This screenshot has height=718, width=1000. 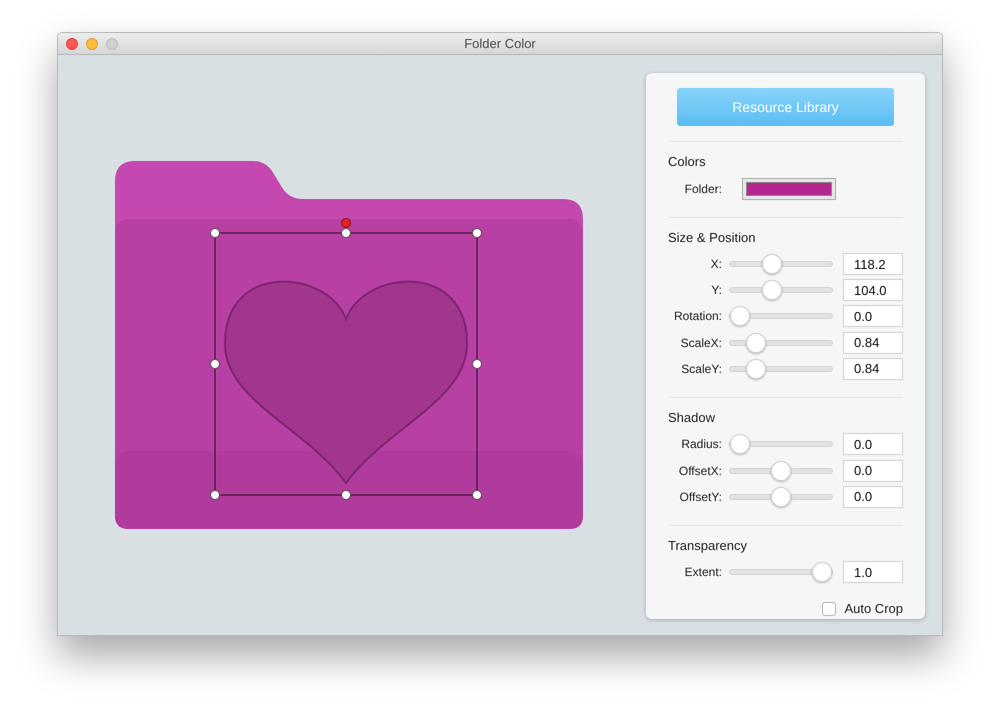 I want to click on field-label: OffsetX:, so click(x=700, y=471).